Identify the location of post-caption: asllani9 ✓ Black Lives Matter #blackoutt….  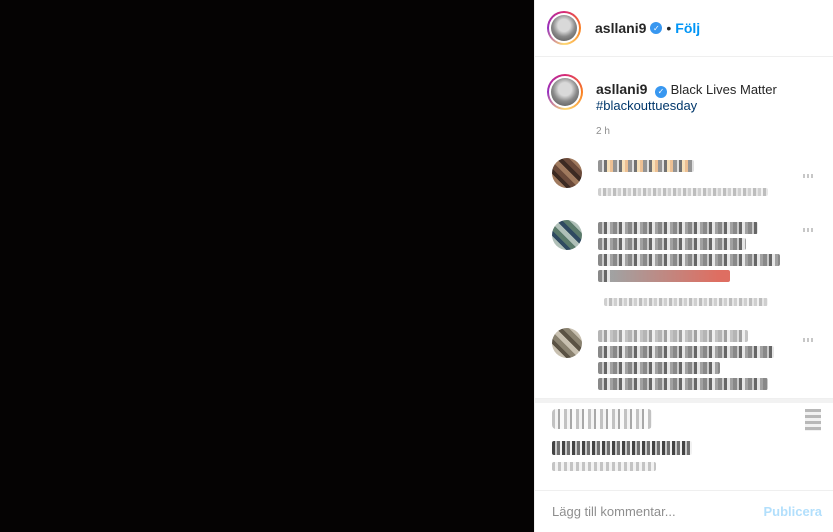
(684, 94).